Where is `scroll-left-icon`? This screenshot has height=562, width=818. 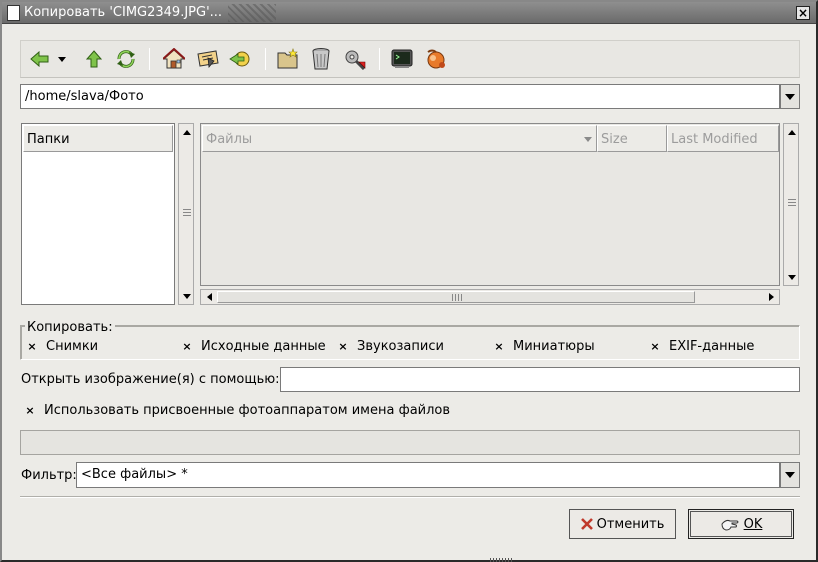
scroll-left-icon is located at coordinates (209, 297).